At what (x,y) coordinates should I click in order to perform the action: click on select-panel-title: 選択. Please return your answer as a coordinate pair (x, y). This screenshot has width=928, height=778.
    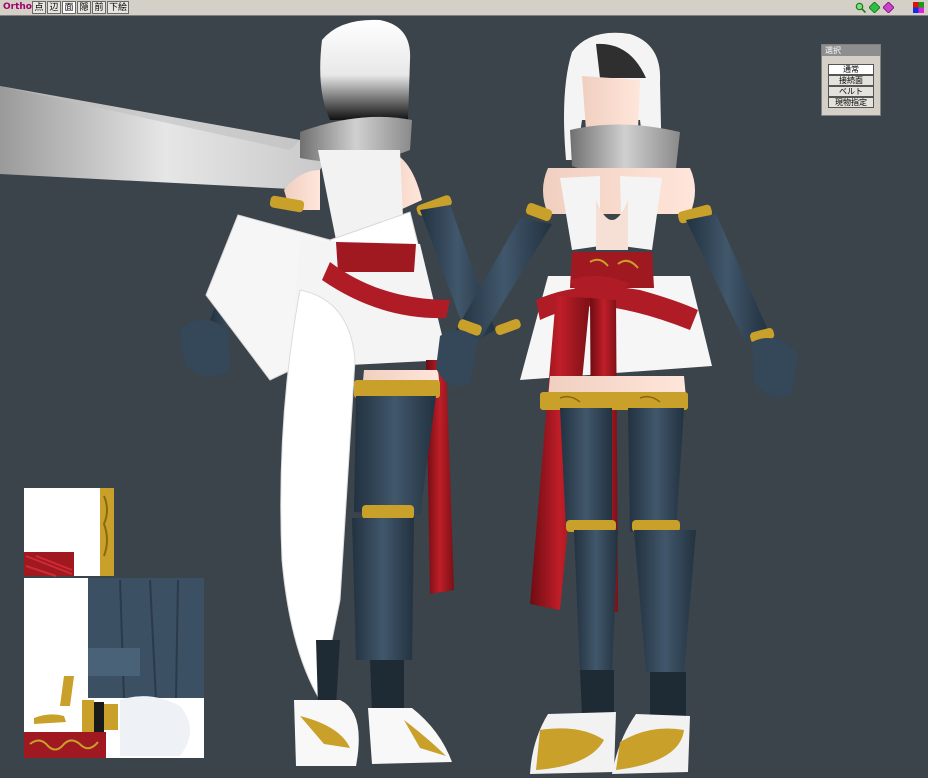
    Looking at the image, I should click on (851, 50).